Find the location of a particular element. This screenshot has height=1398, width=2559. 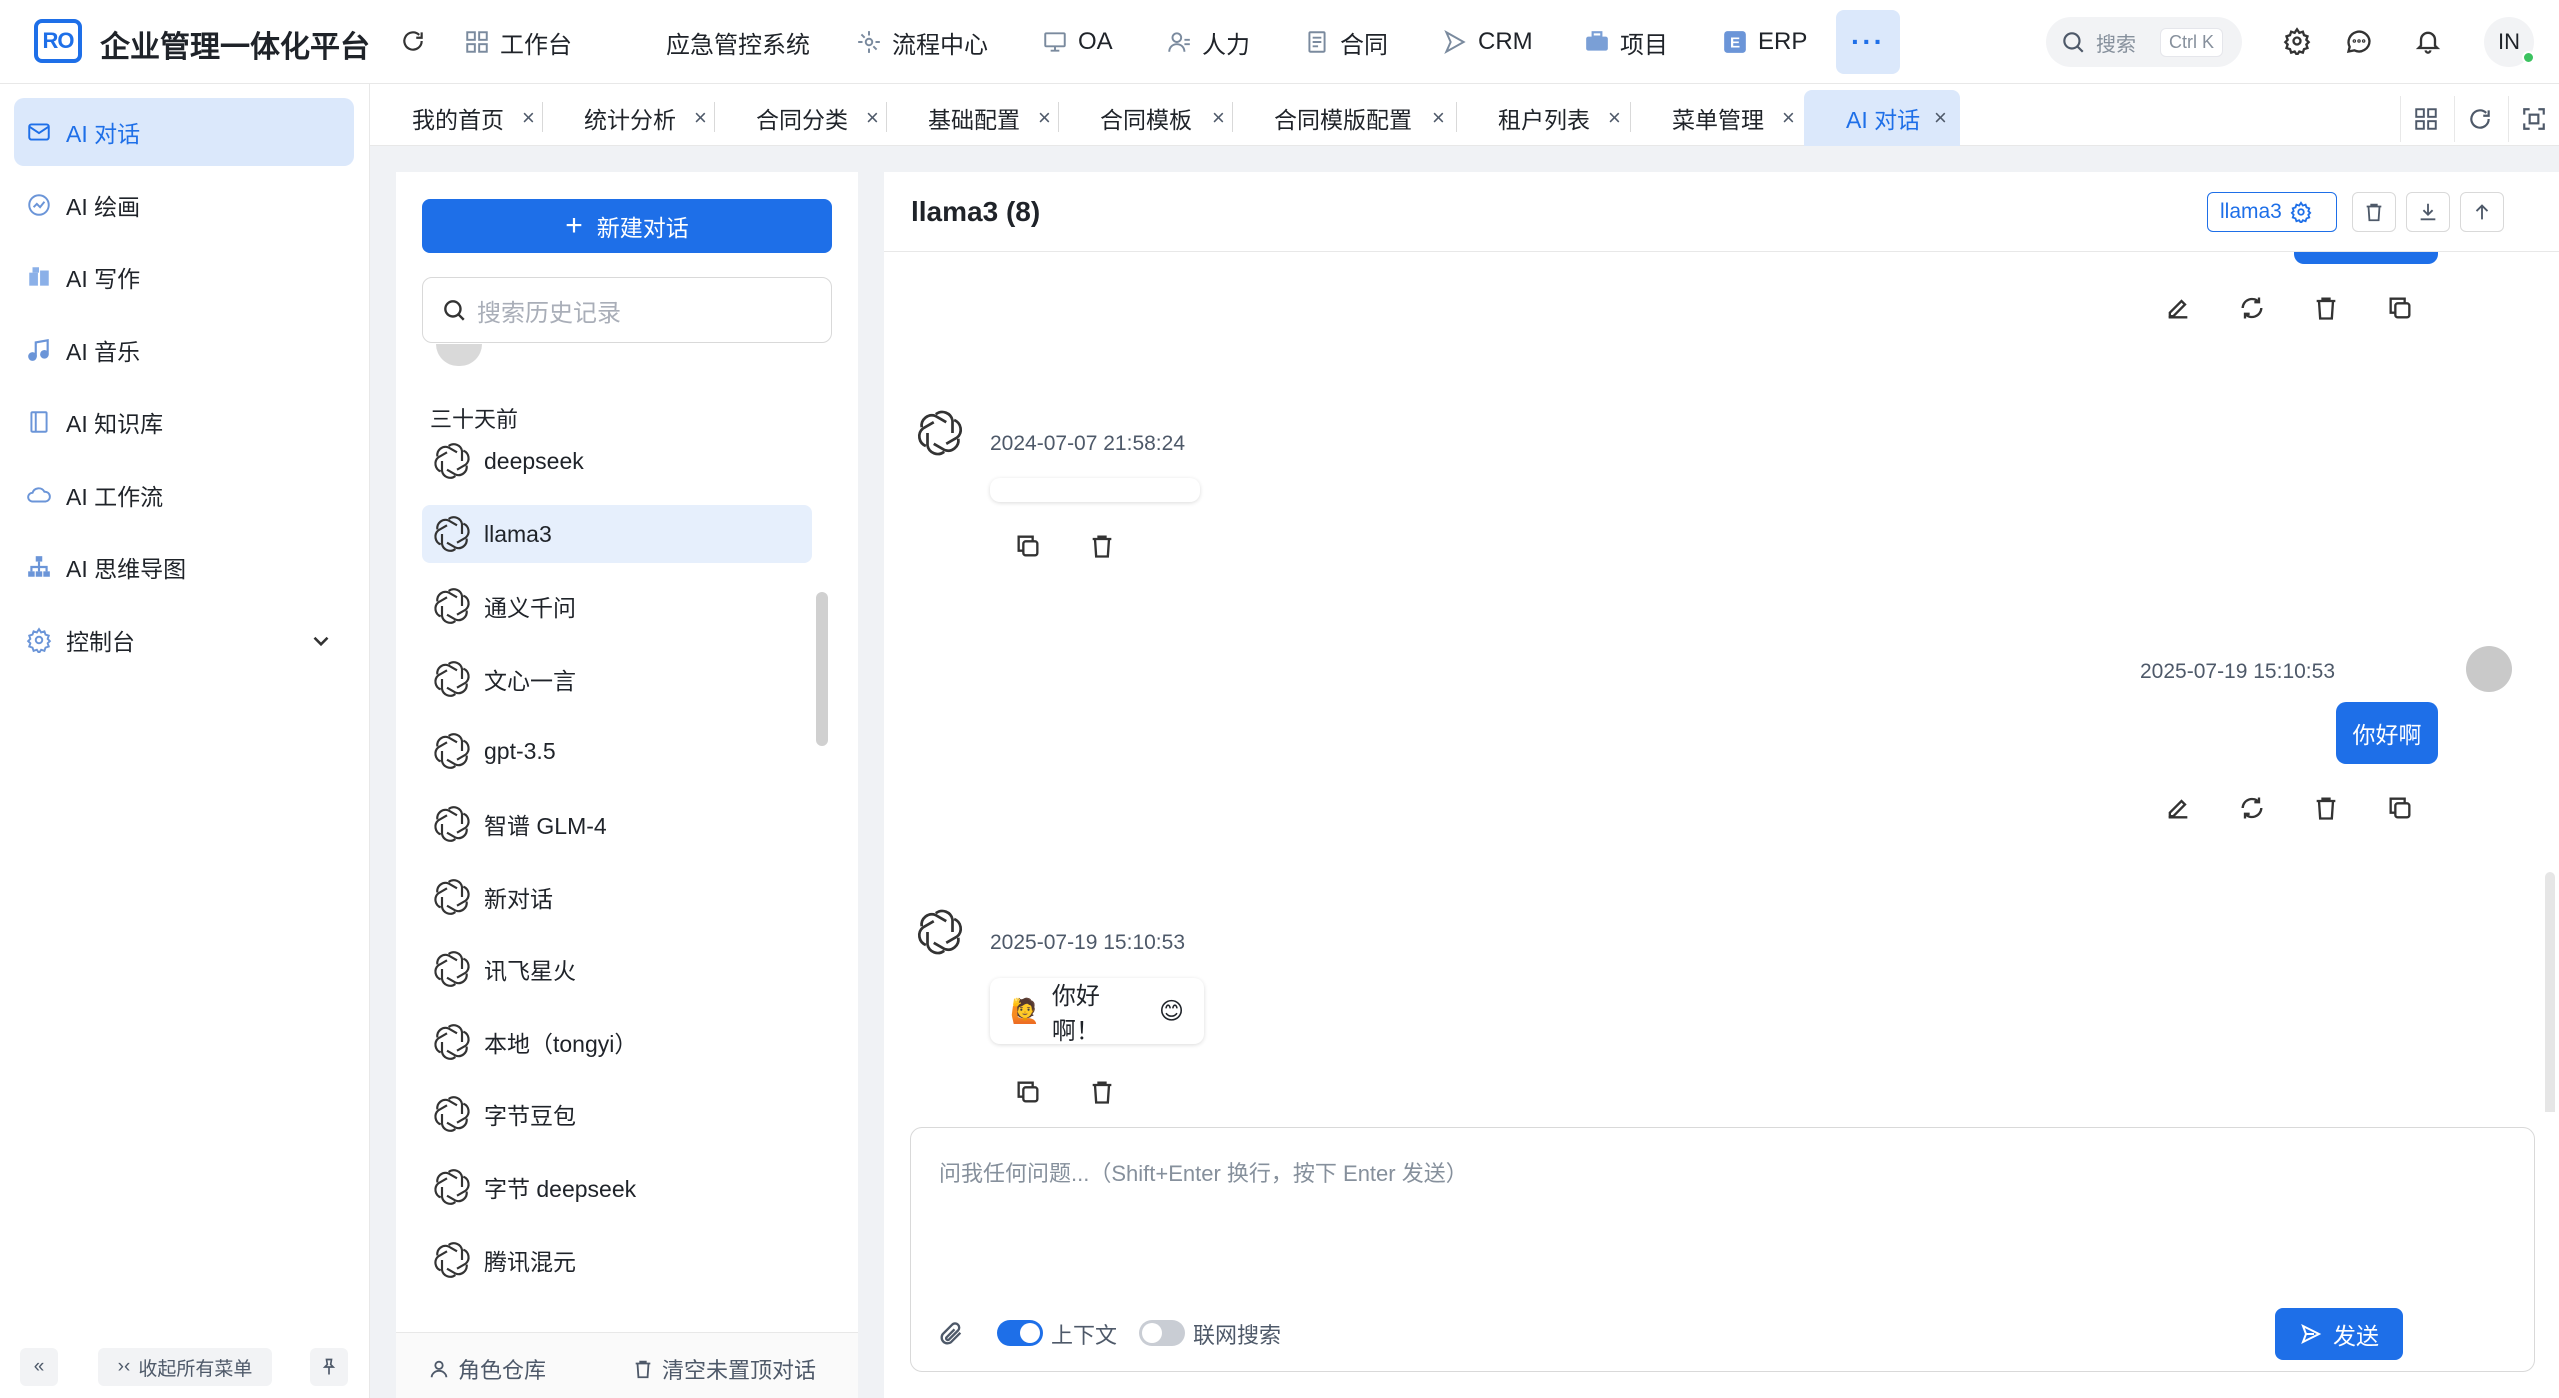

conversation-footer: 角色仓库 清空未置顶对话 is located at coordinates (627, 1365).